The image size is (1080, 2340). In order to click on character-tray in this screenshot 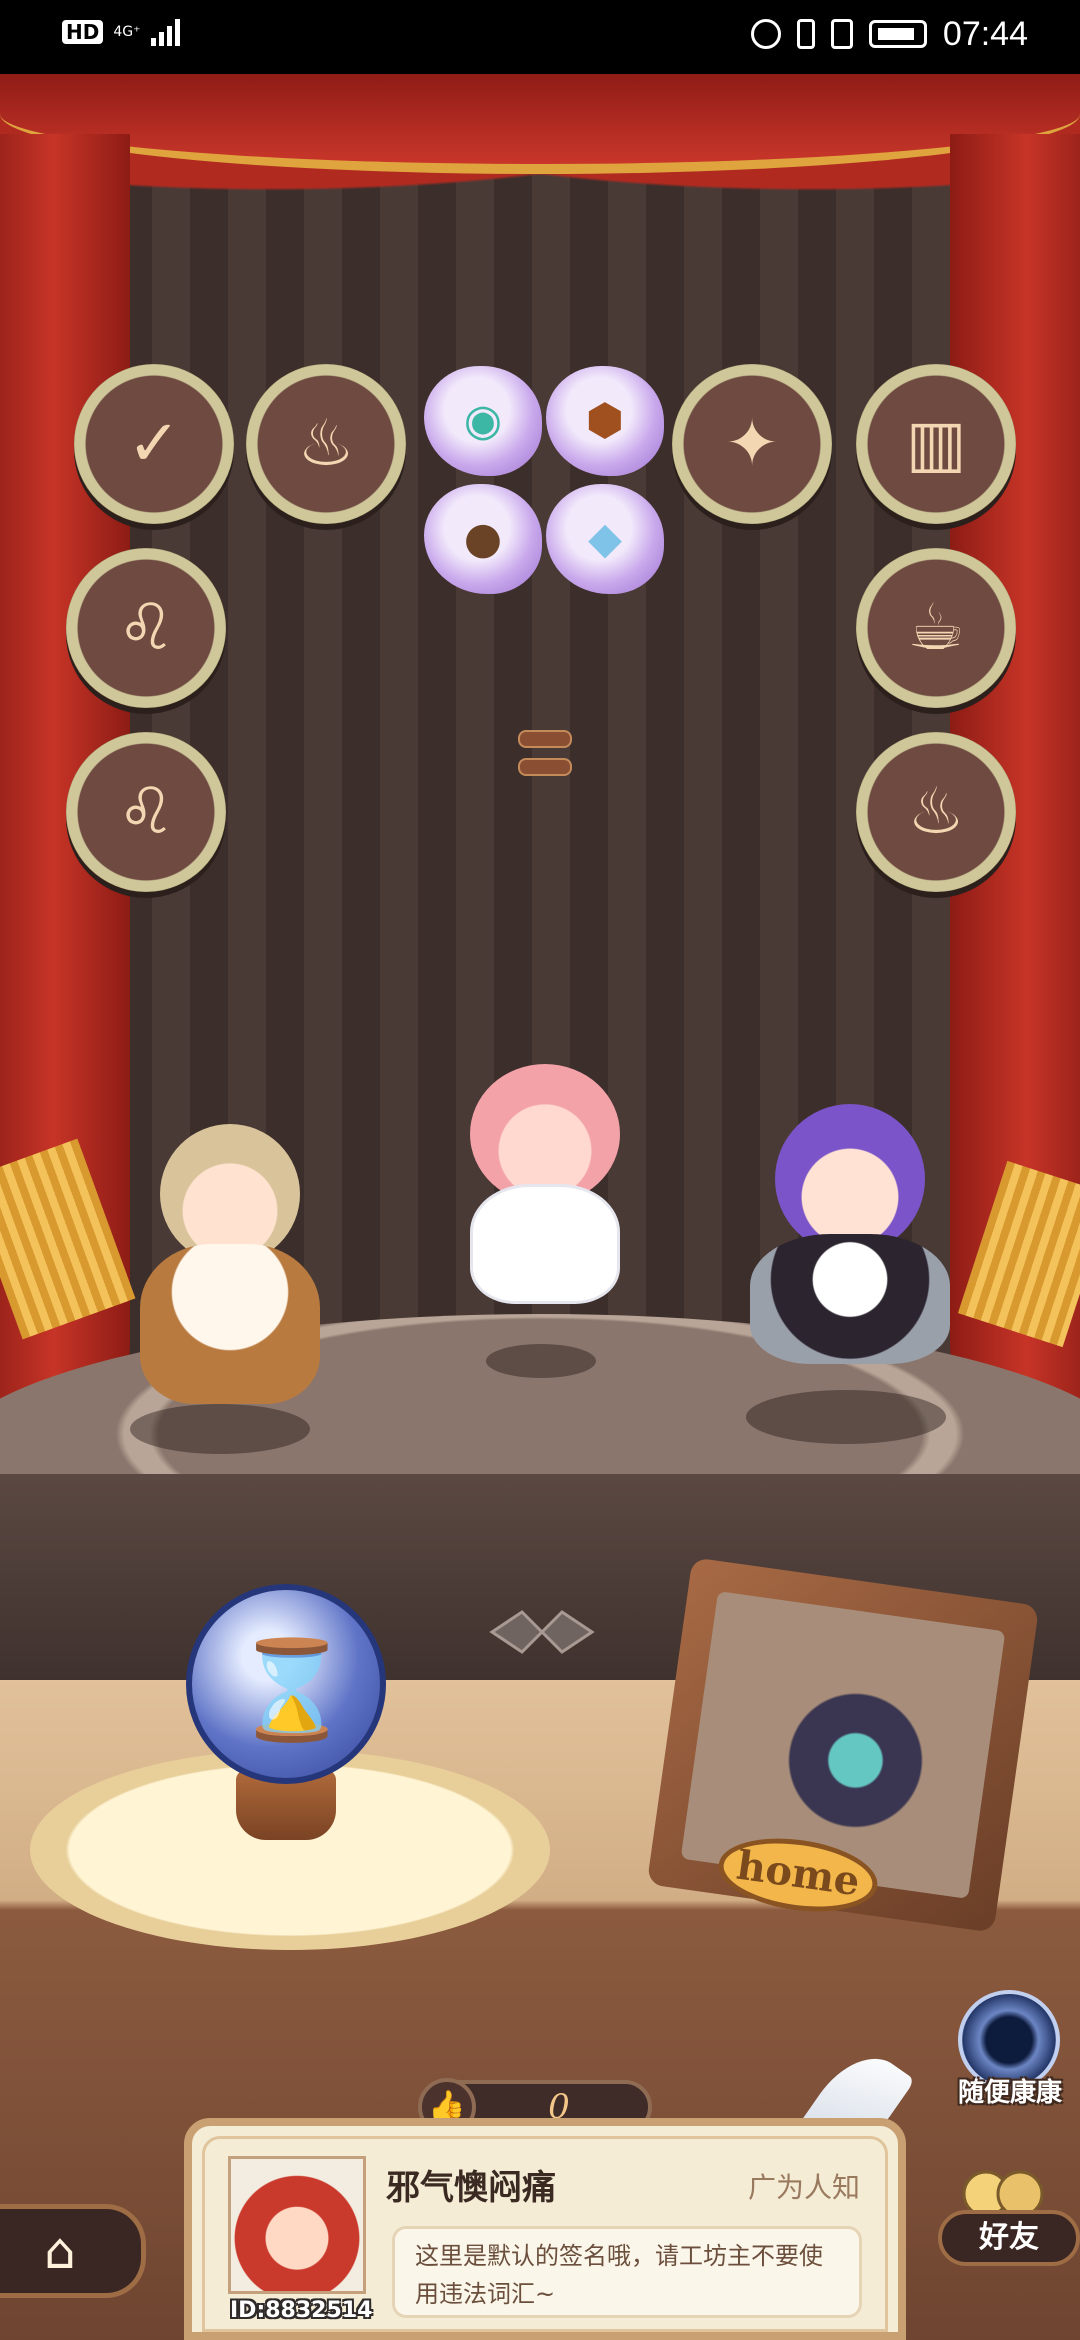, I will do `click(850, 1299)`.